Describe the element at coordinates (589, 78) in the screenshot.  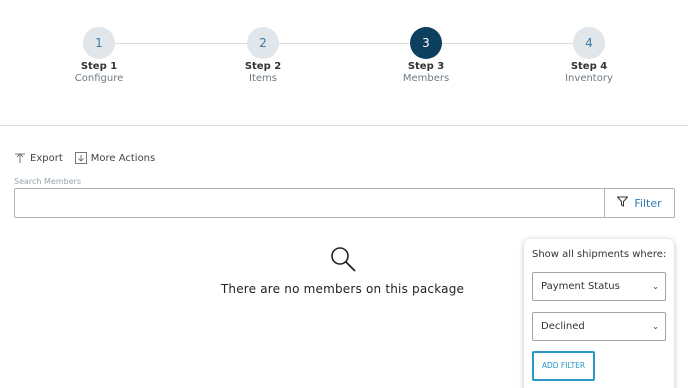
I see `step-subtitle: Inventory` at that location.